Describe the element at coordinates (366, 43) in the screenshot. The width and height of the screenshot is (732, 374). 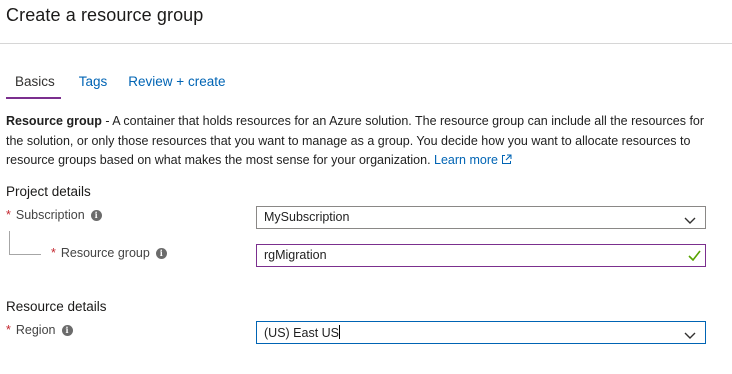
I see `title-divider` at that location.